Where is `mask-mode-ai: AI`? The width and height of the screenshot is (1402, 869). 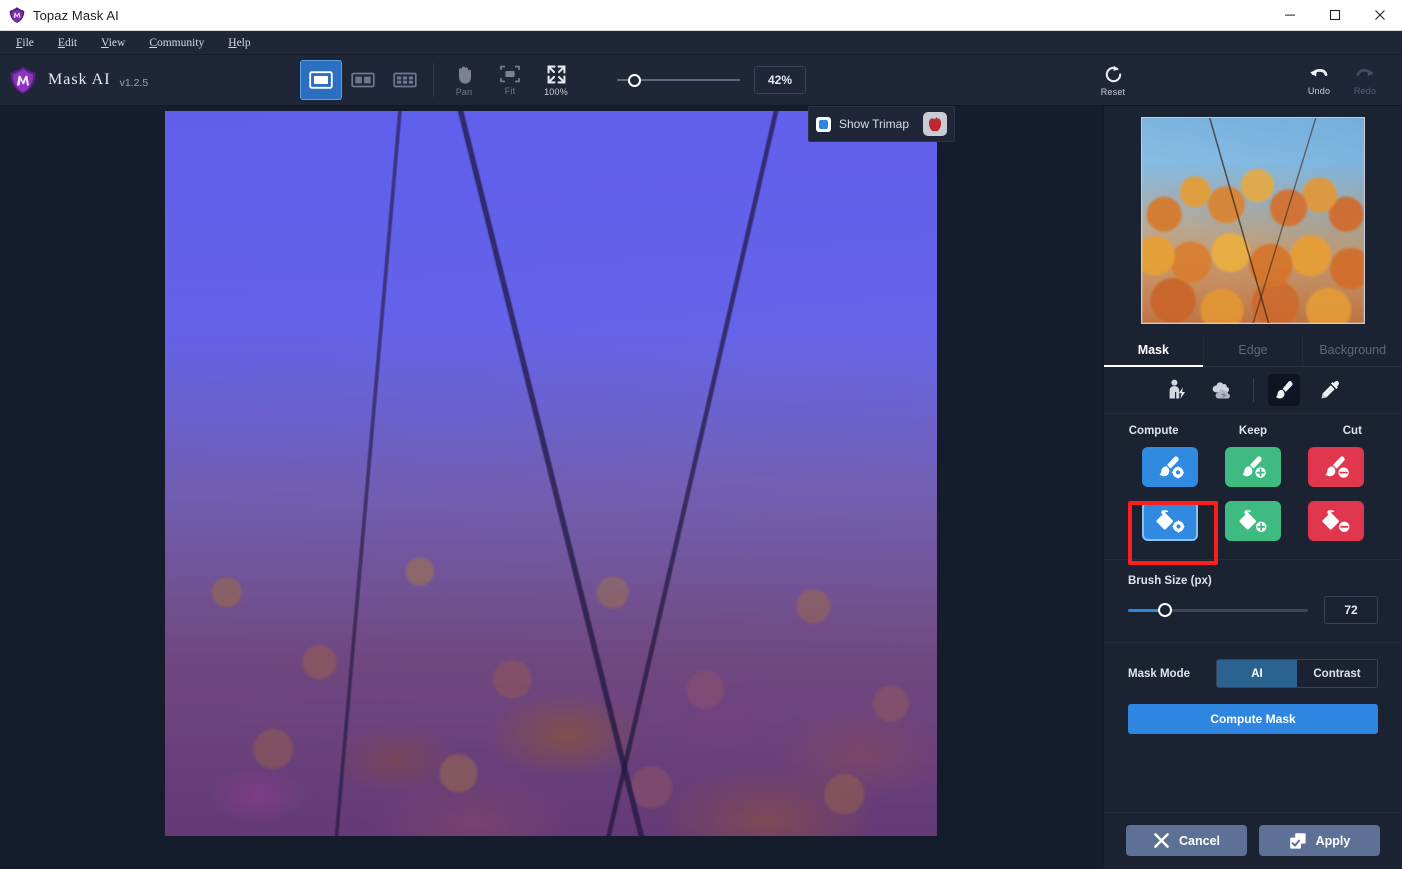 mask-mode-ai: AI is located at coordinates (1257, 673).